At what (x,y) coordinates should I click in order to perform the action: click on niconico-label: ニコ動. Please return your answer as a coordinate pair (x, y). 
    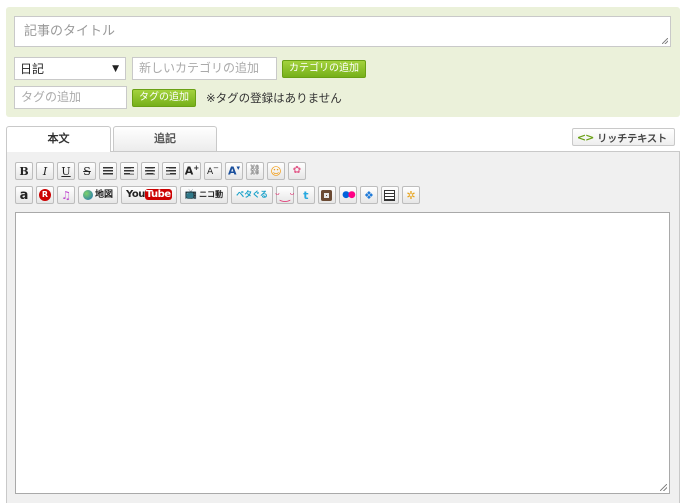
    Looking at the image, I should click on (211, 194).